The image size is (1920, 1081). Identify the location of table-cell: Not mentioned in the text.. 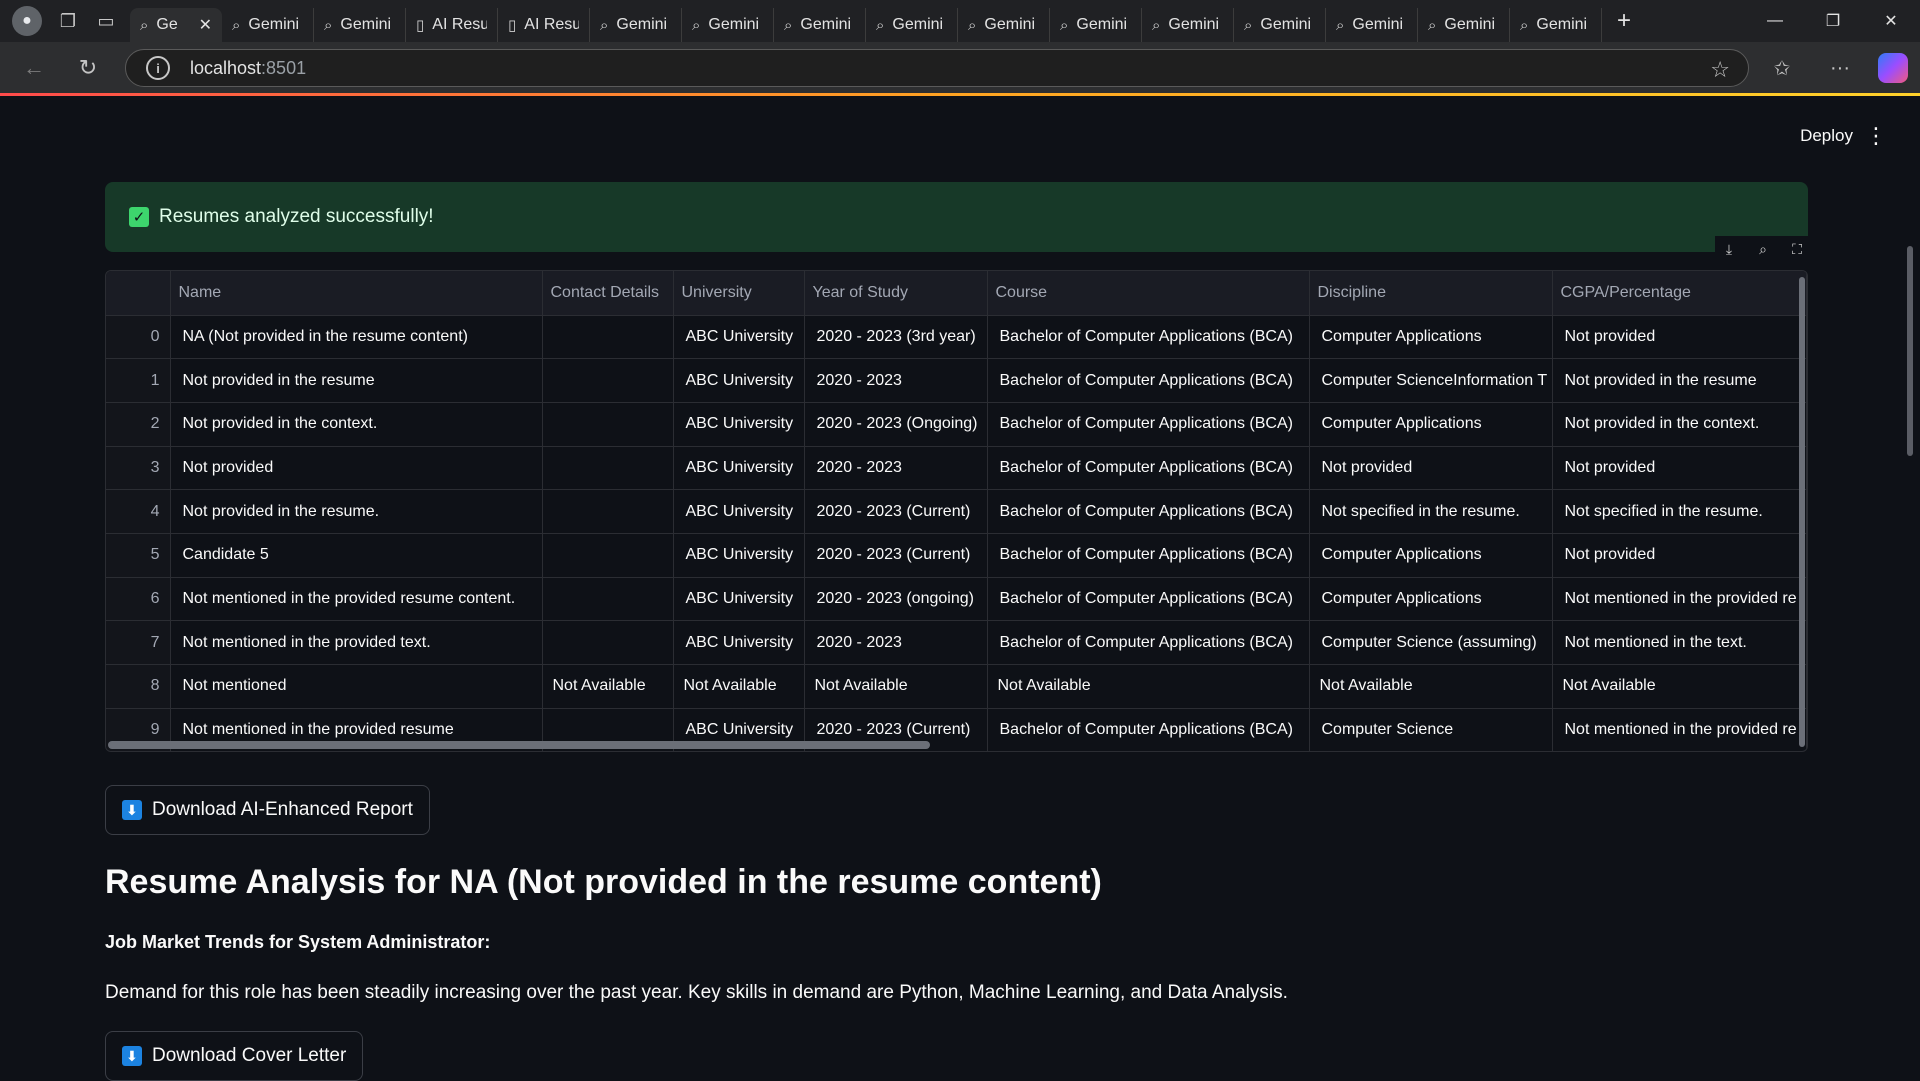
(1679, 642).